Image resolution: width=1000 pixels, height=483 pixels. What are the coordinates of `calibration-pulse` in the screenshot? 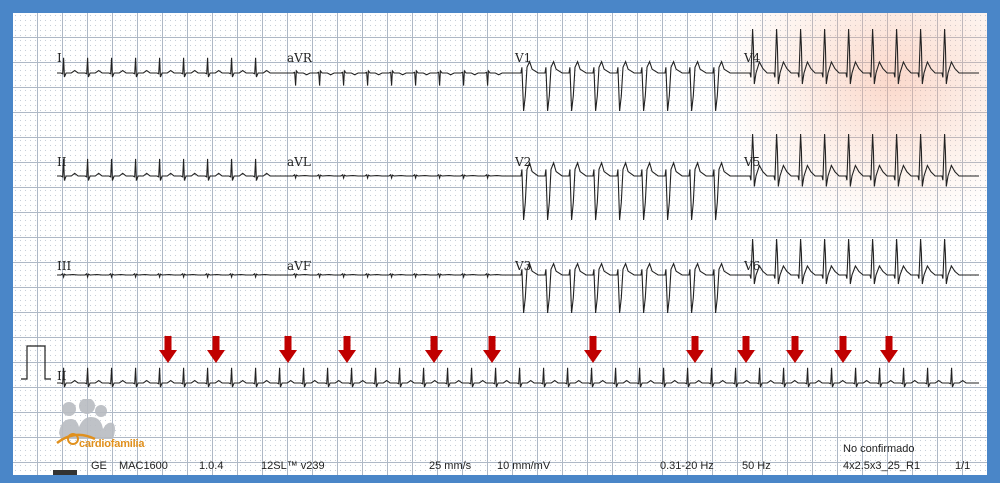 It's located at (36, 362).